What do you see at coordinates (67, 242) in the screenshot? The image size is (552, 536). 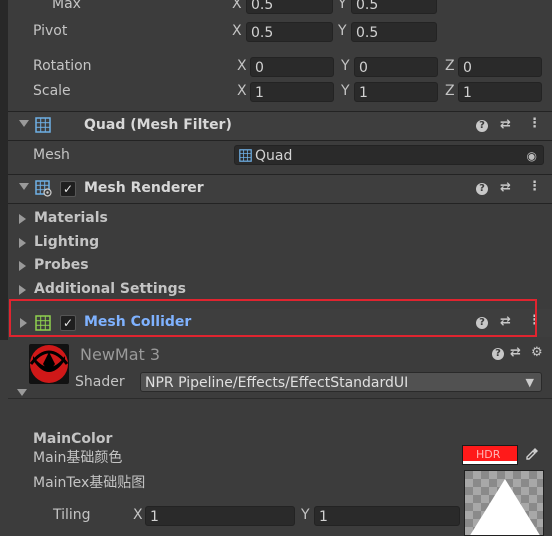 I see `lighting-label: Lighting` at bounding box center [67, 242].